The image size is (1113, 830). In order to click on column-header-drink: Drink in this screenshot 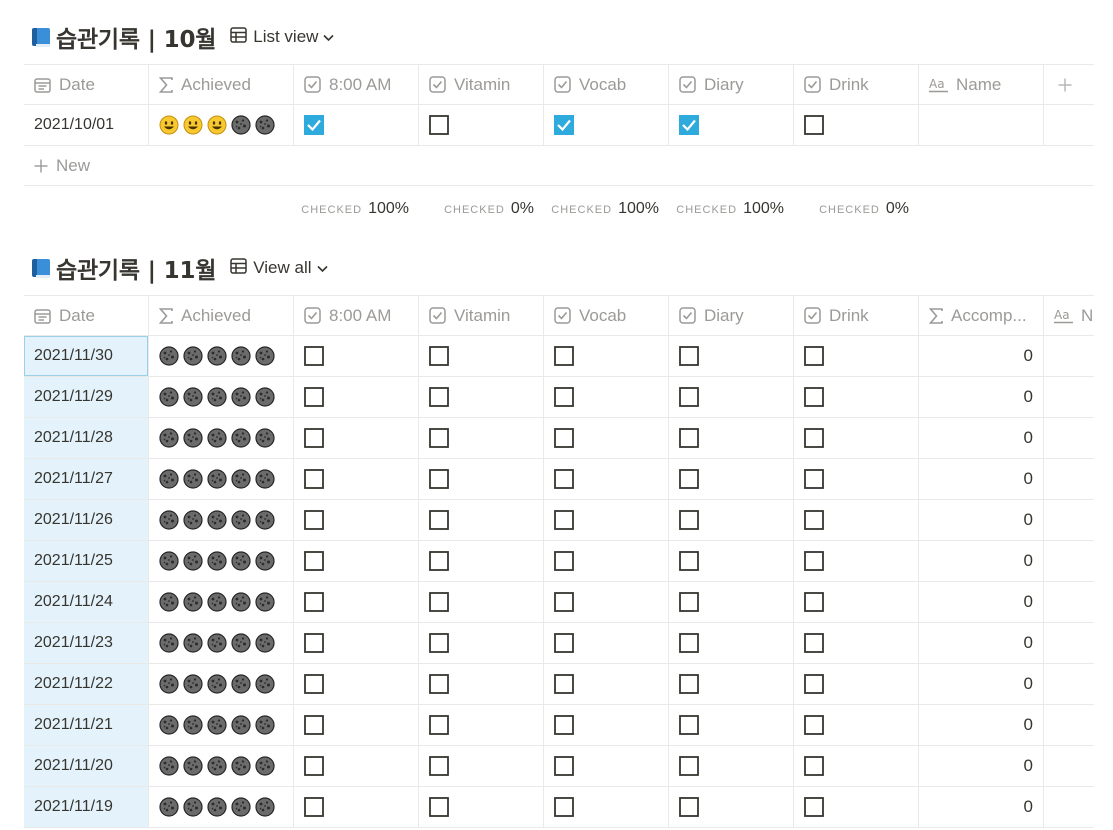, I will do `click(856, 315)`.